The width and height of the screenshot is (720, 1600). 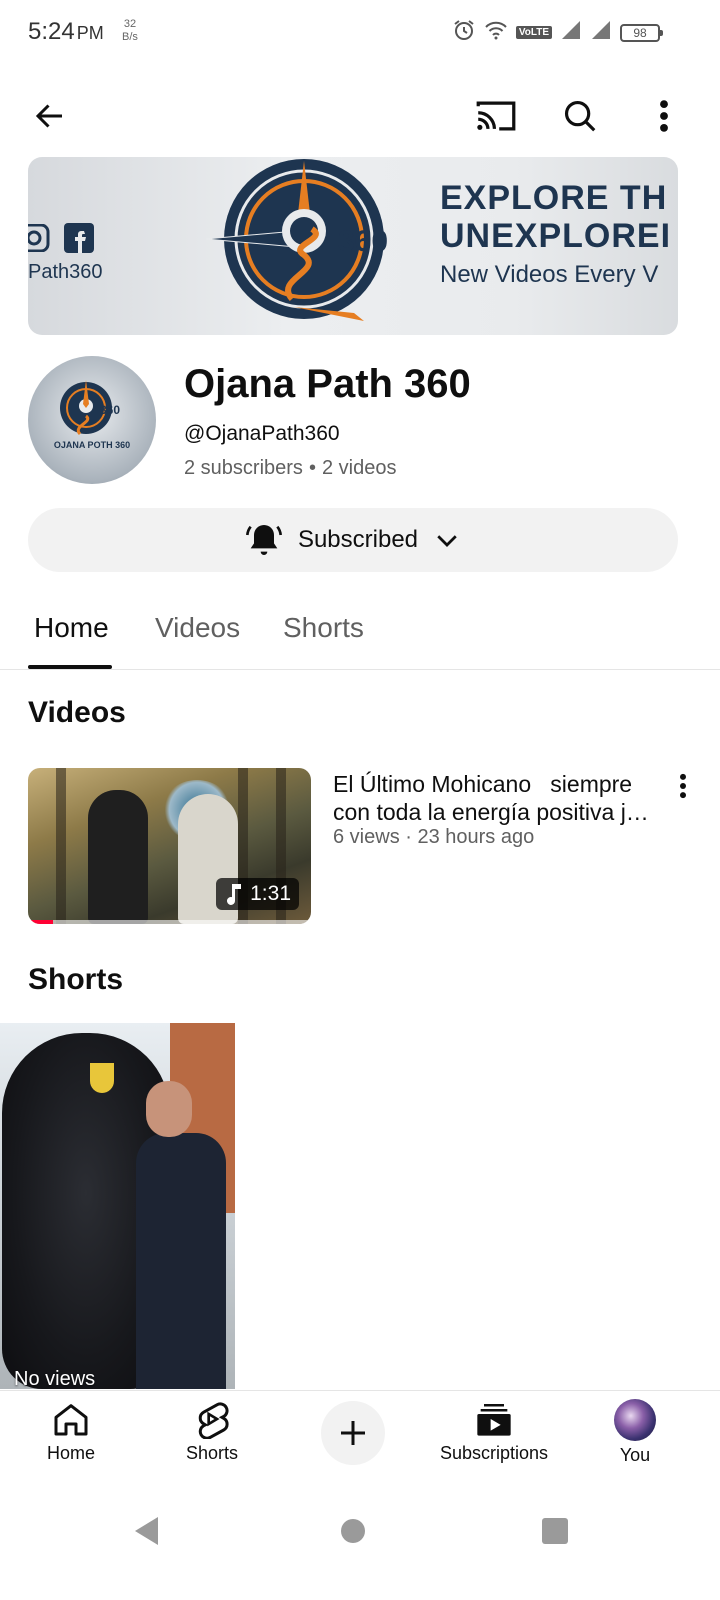 I want to click on subscriptions-icon, so click(x=494, y=1420).